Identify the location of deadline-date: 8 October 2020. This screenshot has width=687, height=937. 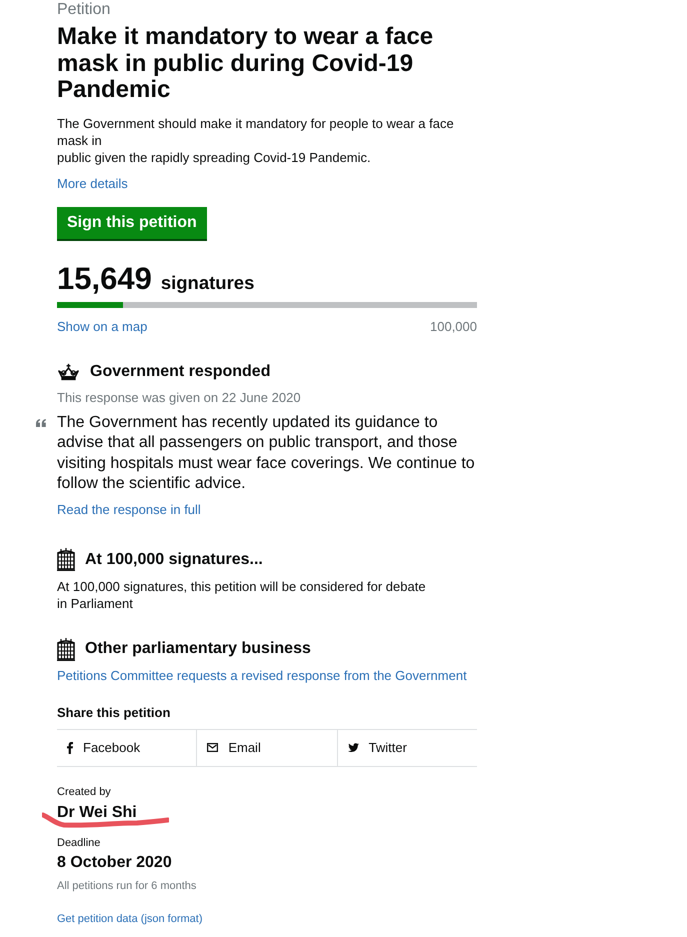
(115, 862).